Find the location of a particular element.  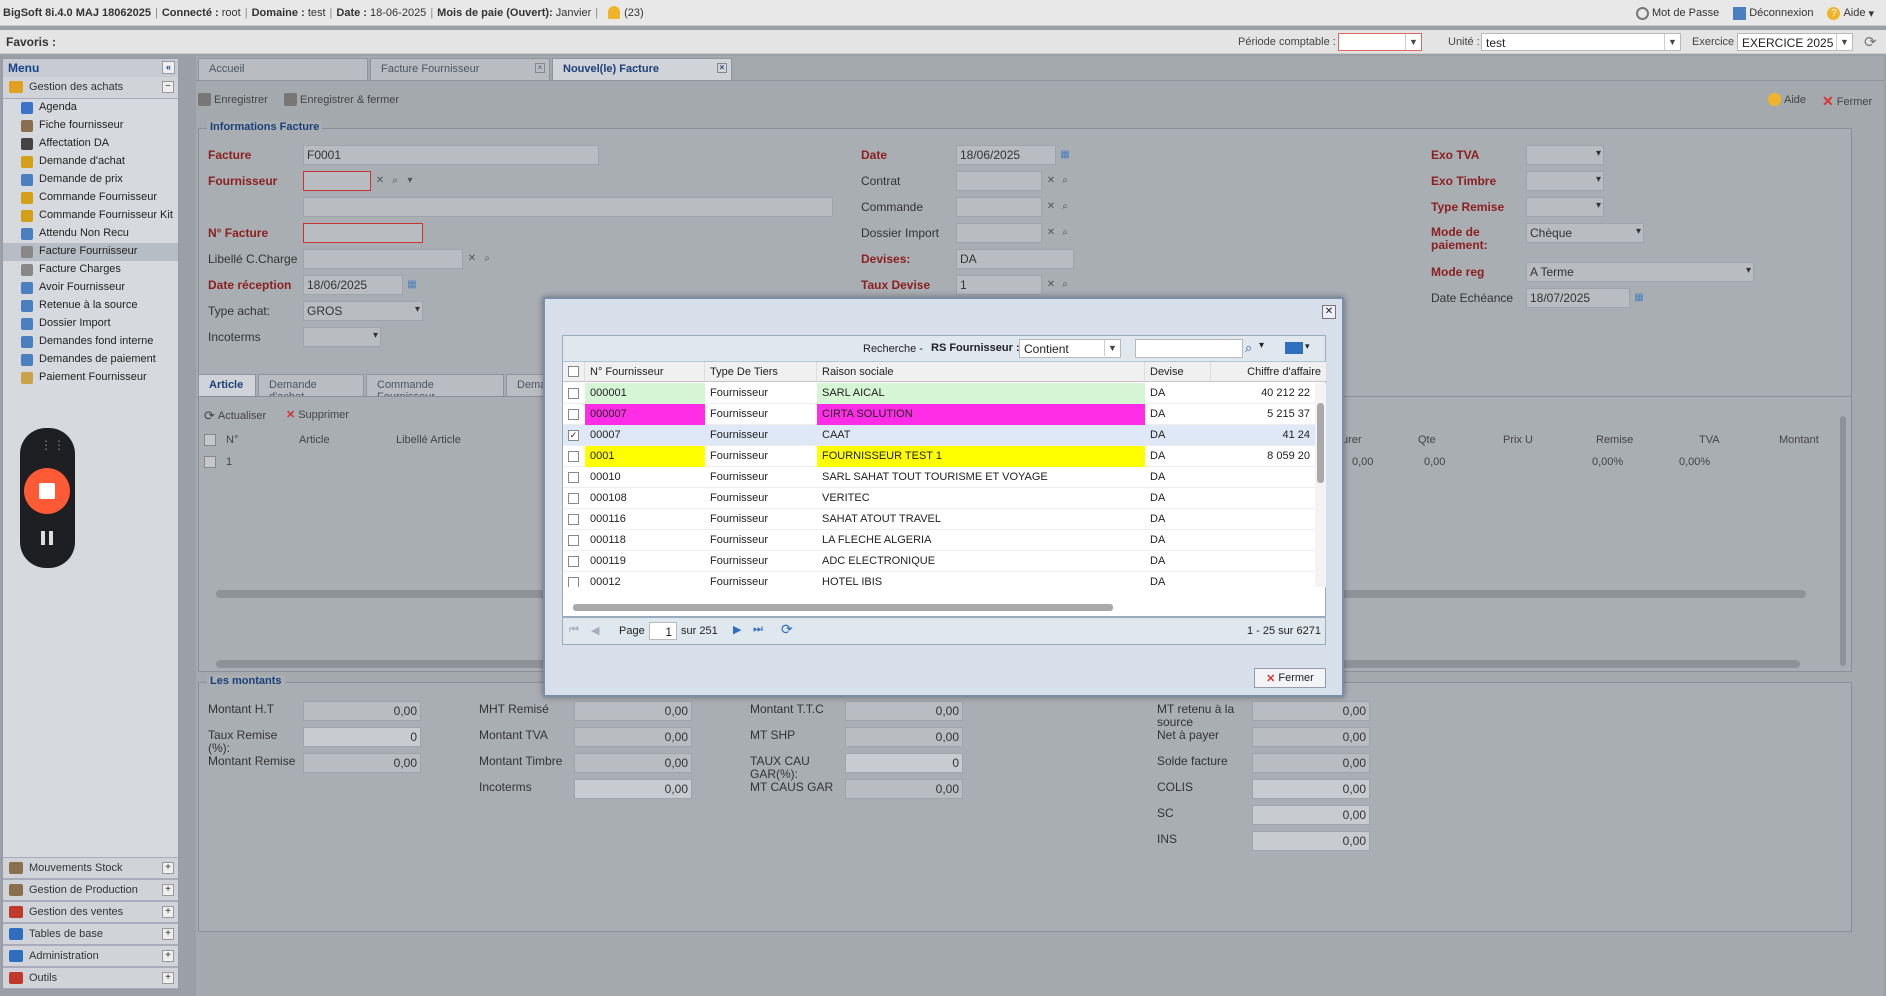

close-icon: ✕ is located at coordinates (1329, 312).